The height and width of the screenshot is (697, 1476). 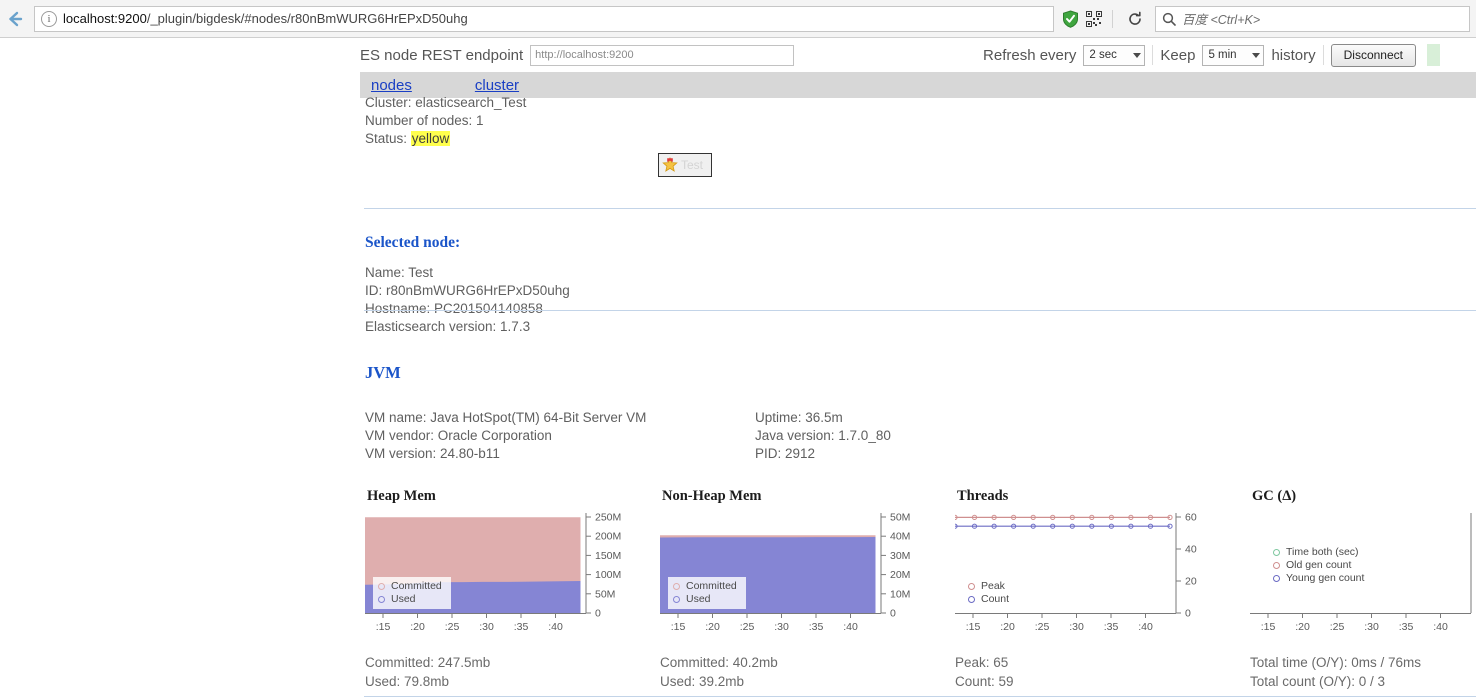 What do you see at coordinates (16, 19) in the screenshot?
I see `back-arrow-icon` at bounding box center [16, 19].